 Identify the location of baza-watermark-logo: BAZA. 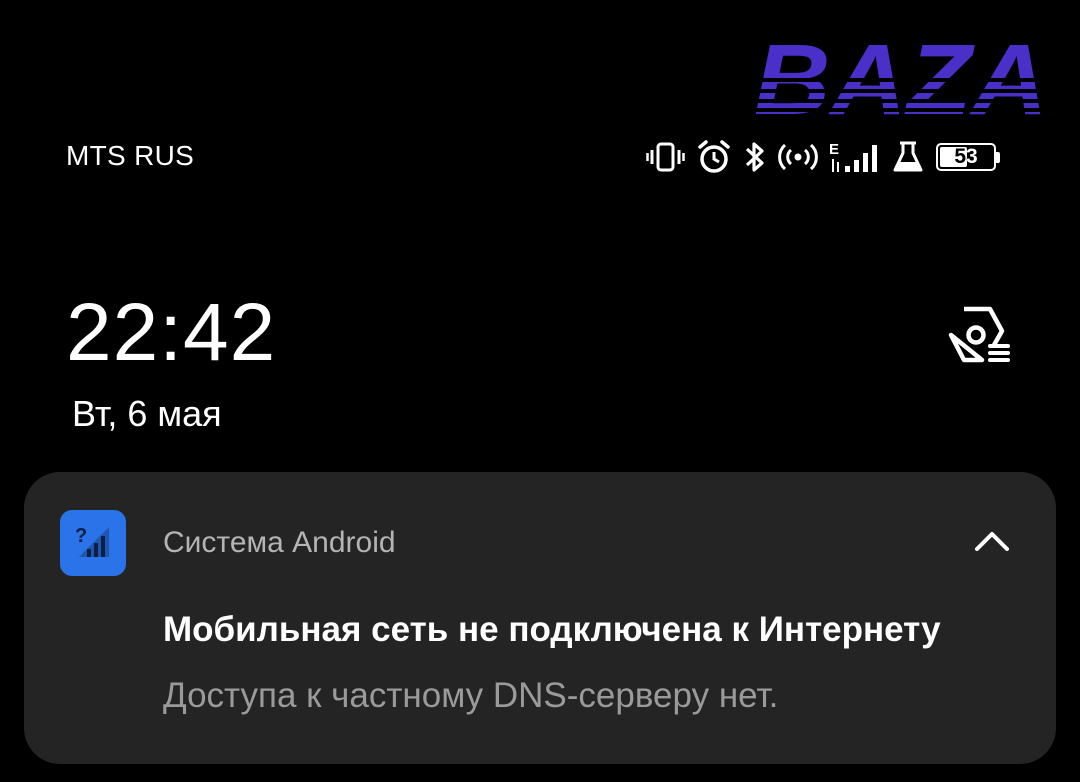
(901, 79).